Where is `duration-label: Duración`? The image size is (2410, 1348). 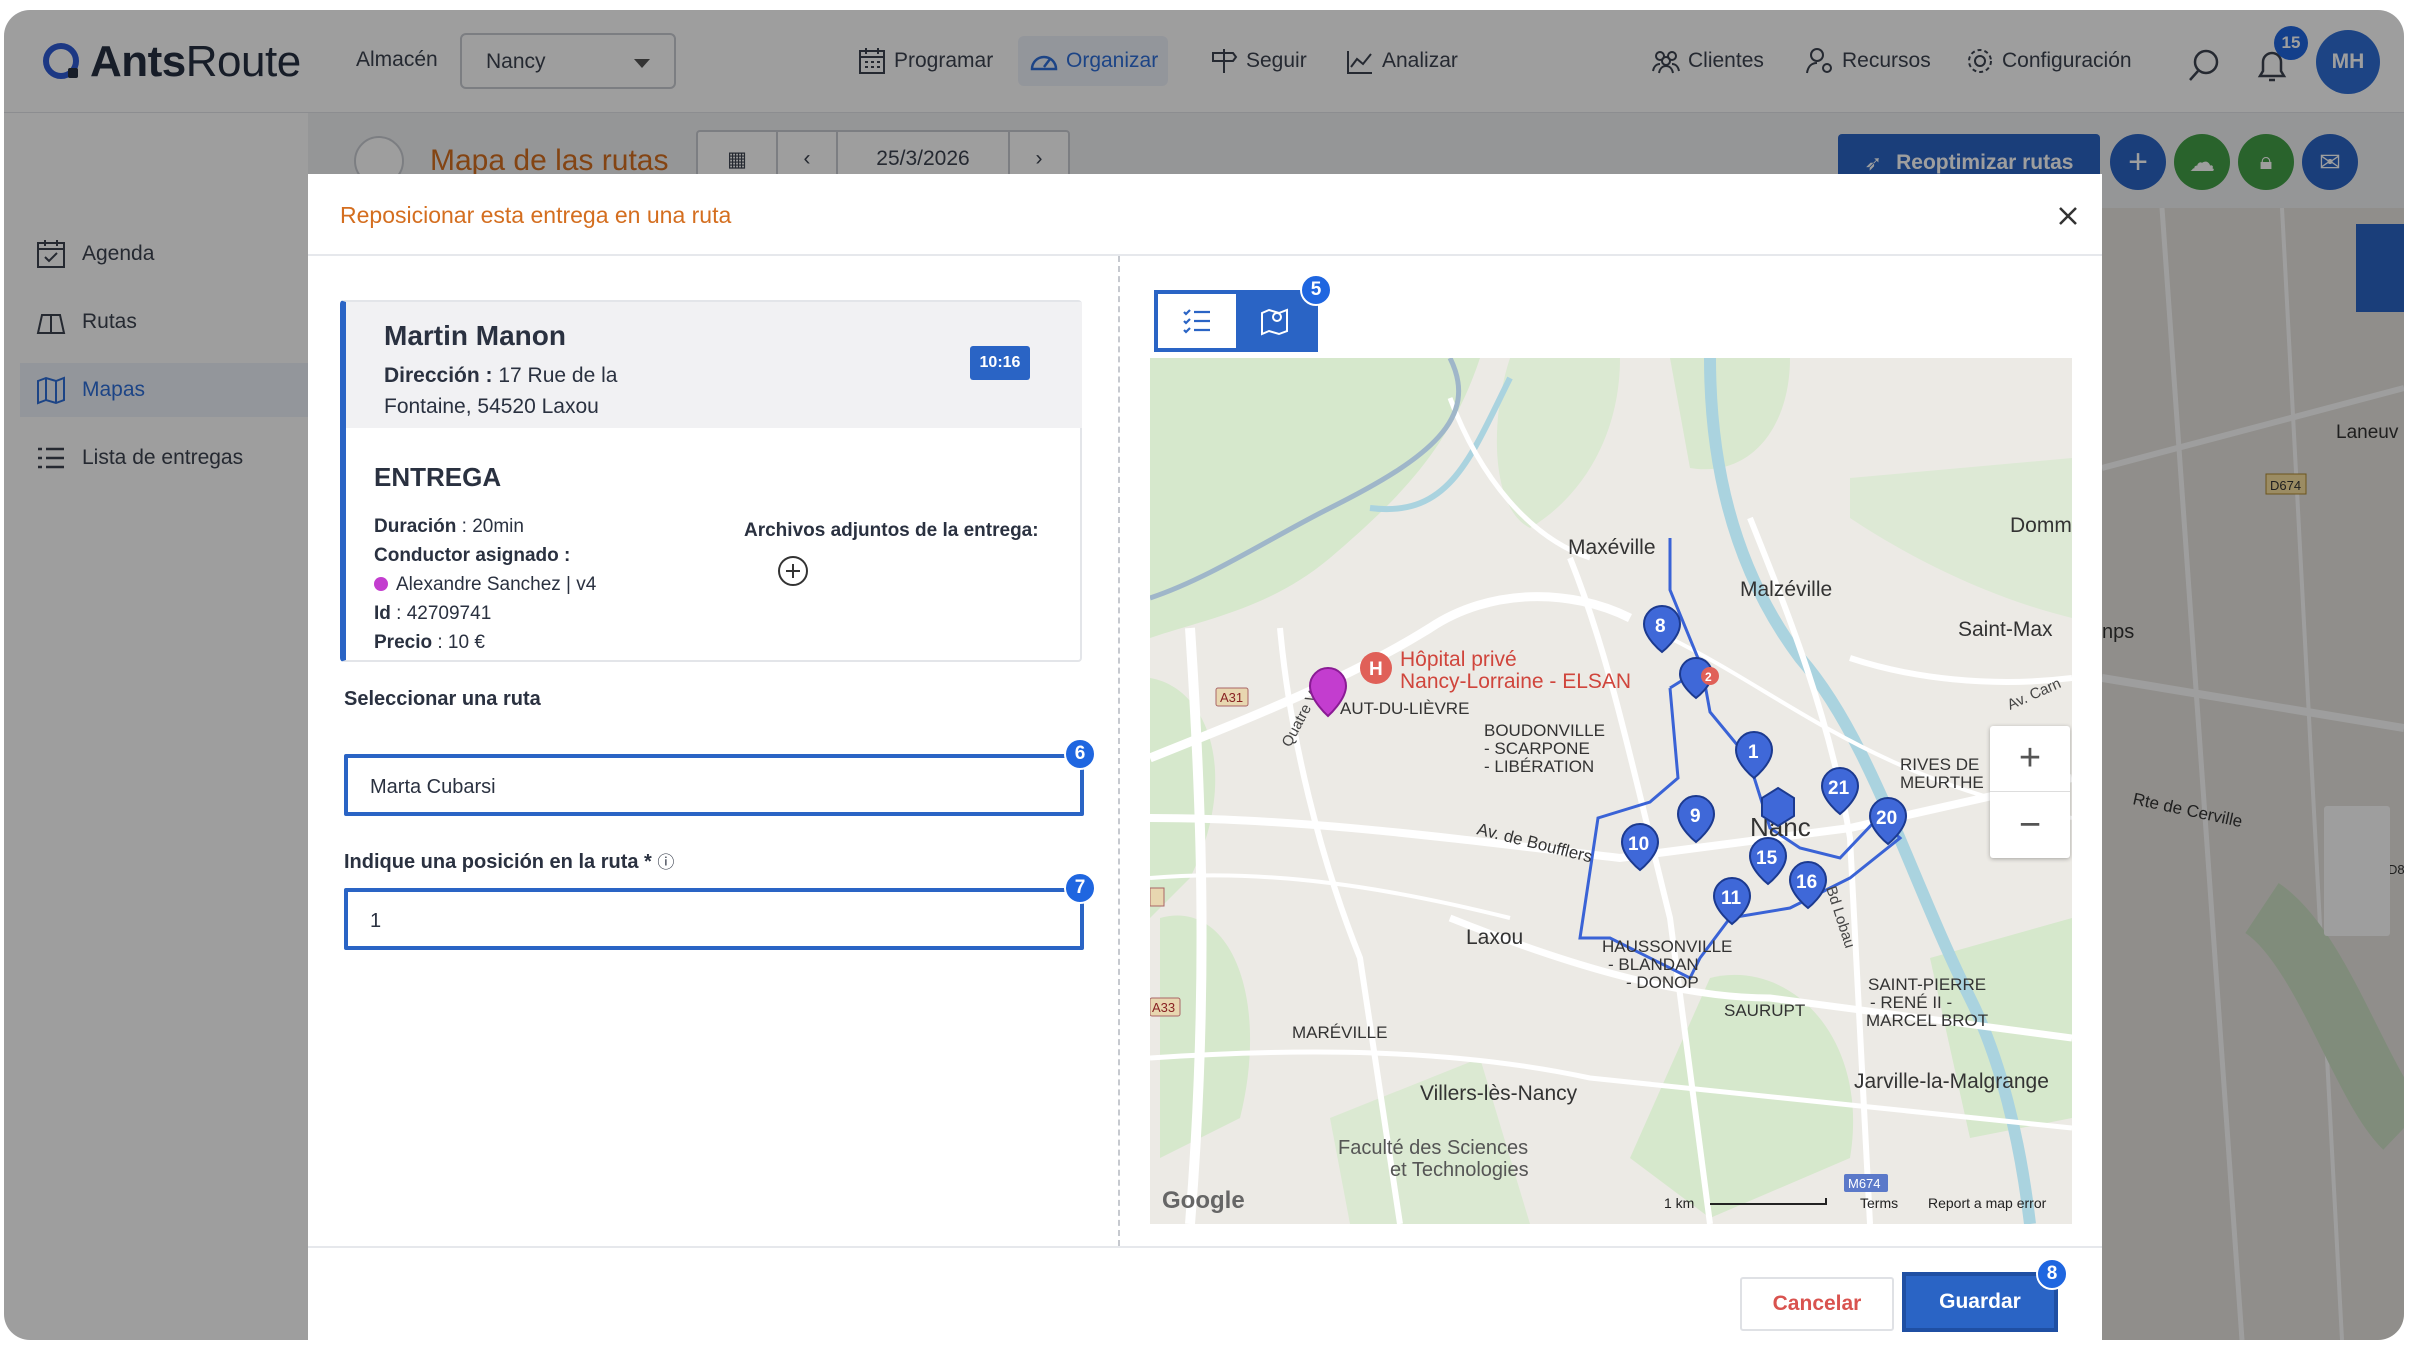
duration-label: Duración is located at coordinates (415, 526).